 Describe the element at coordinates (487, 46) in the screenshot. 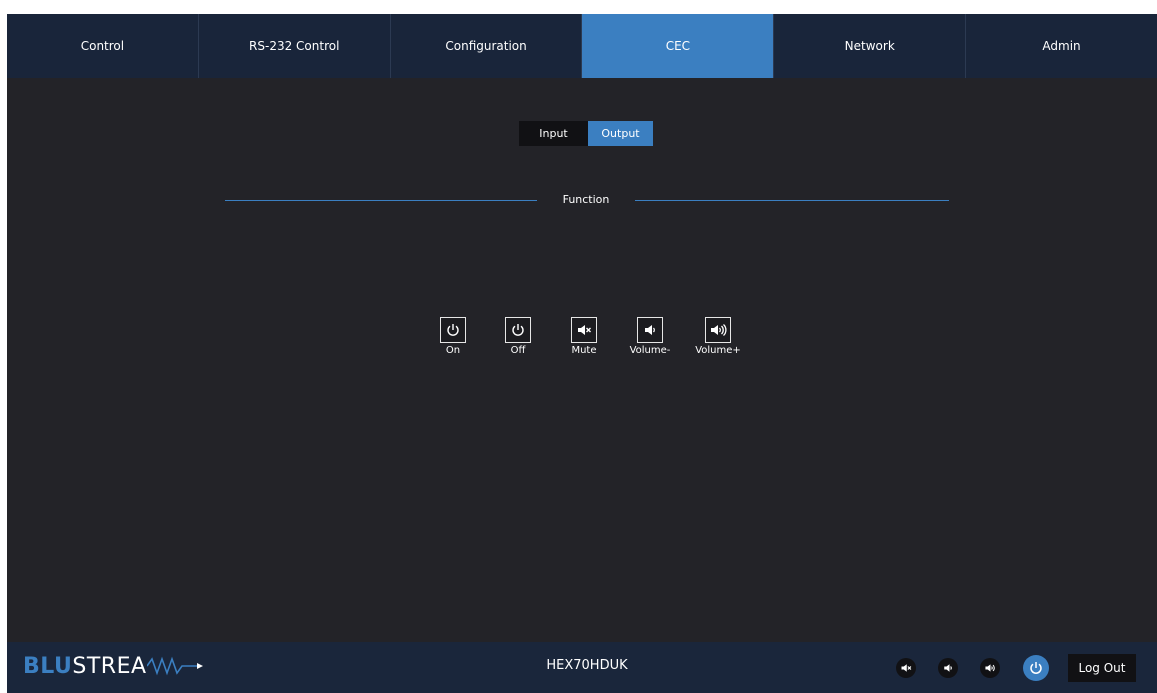

I see `tab-configuration: Configuration` at that location.